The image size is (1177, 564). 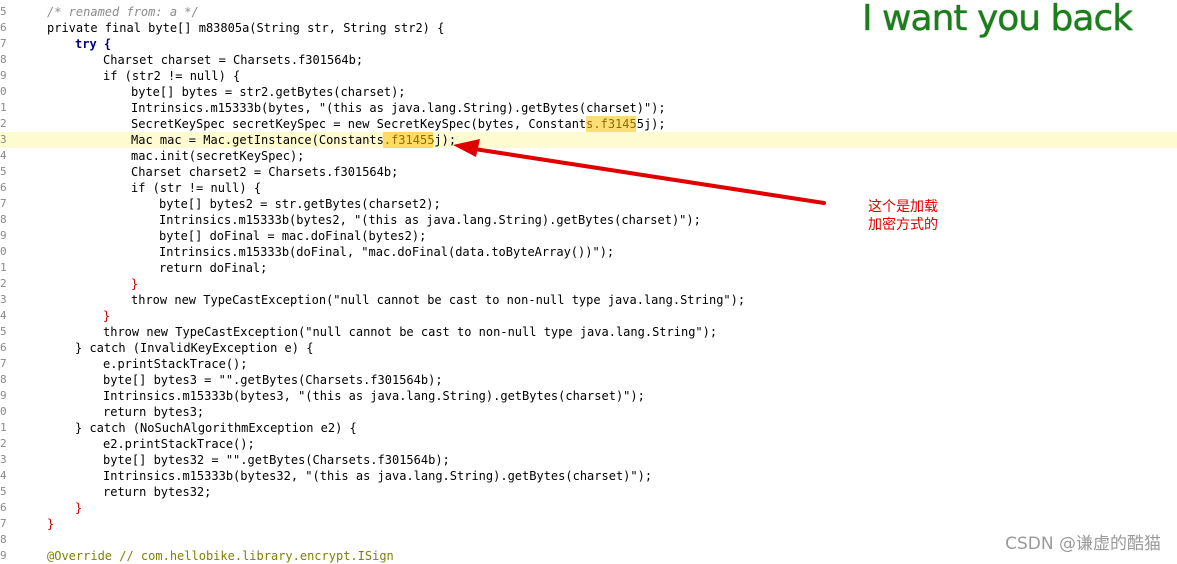 What do you see at coordinates (466, 148) in the screenshot?
I see `arrow-head` at bounding box center [466, 148].